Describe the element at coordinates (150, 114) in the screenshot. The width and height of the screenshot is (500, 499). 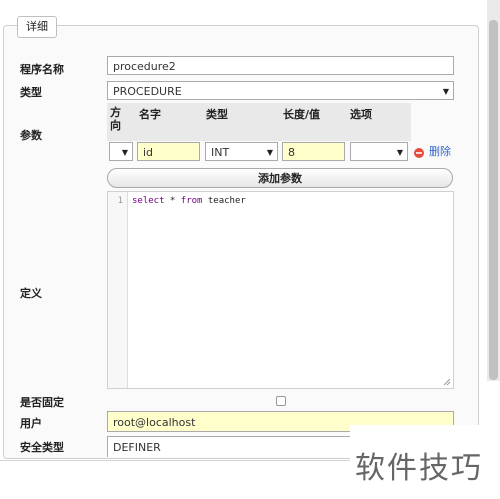
I see `param-header-name: 名字` at that location.